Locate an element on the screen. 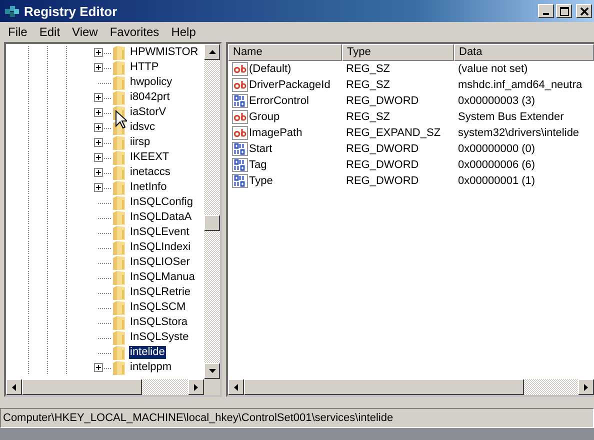 This screenshot has width=594, height=440. value-data: mshdc.inf_amd64_neutra is located at coordinates (519, 85).